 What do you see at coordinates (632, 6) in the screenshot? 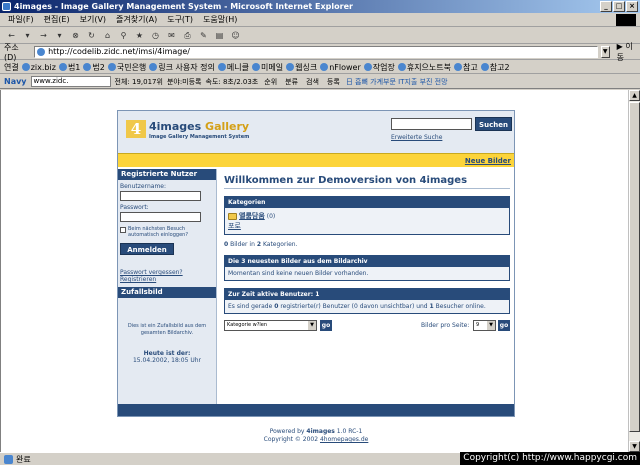
I see `close-button: ×` at bounding box center [632, 6].